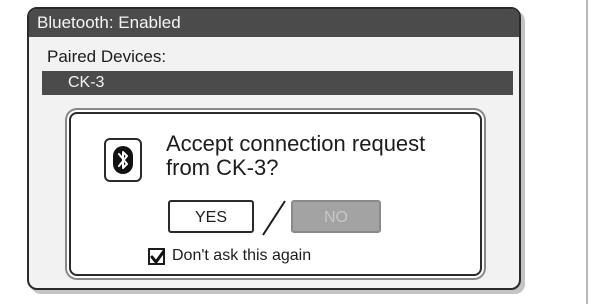 The width and height of the screenshot is (604, 304). I want to click on dialog-message-line-2: from CK-3?, so click(222, 167).